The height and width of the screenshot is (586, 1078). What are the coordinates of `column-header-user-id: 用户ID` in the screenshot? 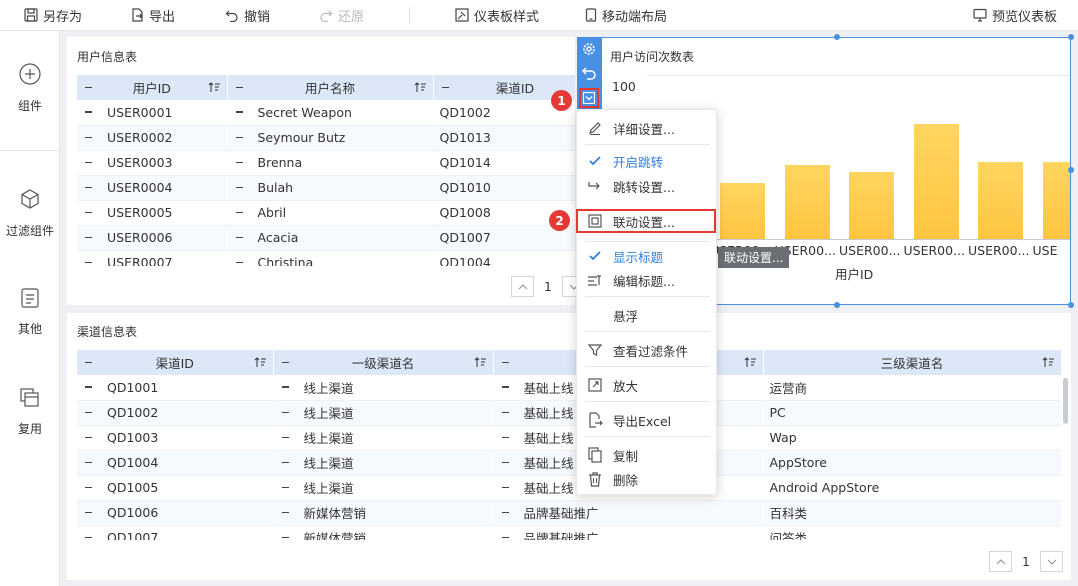 It's located at (152, 87).